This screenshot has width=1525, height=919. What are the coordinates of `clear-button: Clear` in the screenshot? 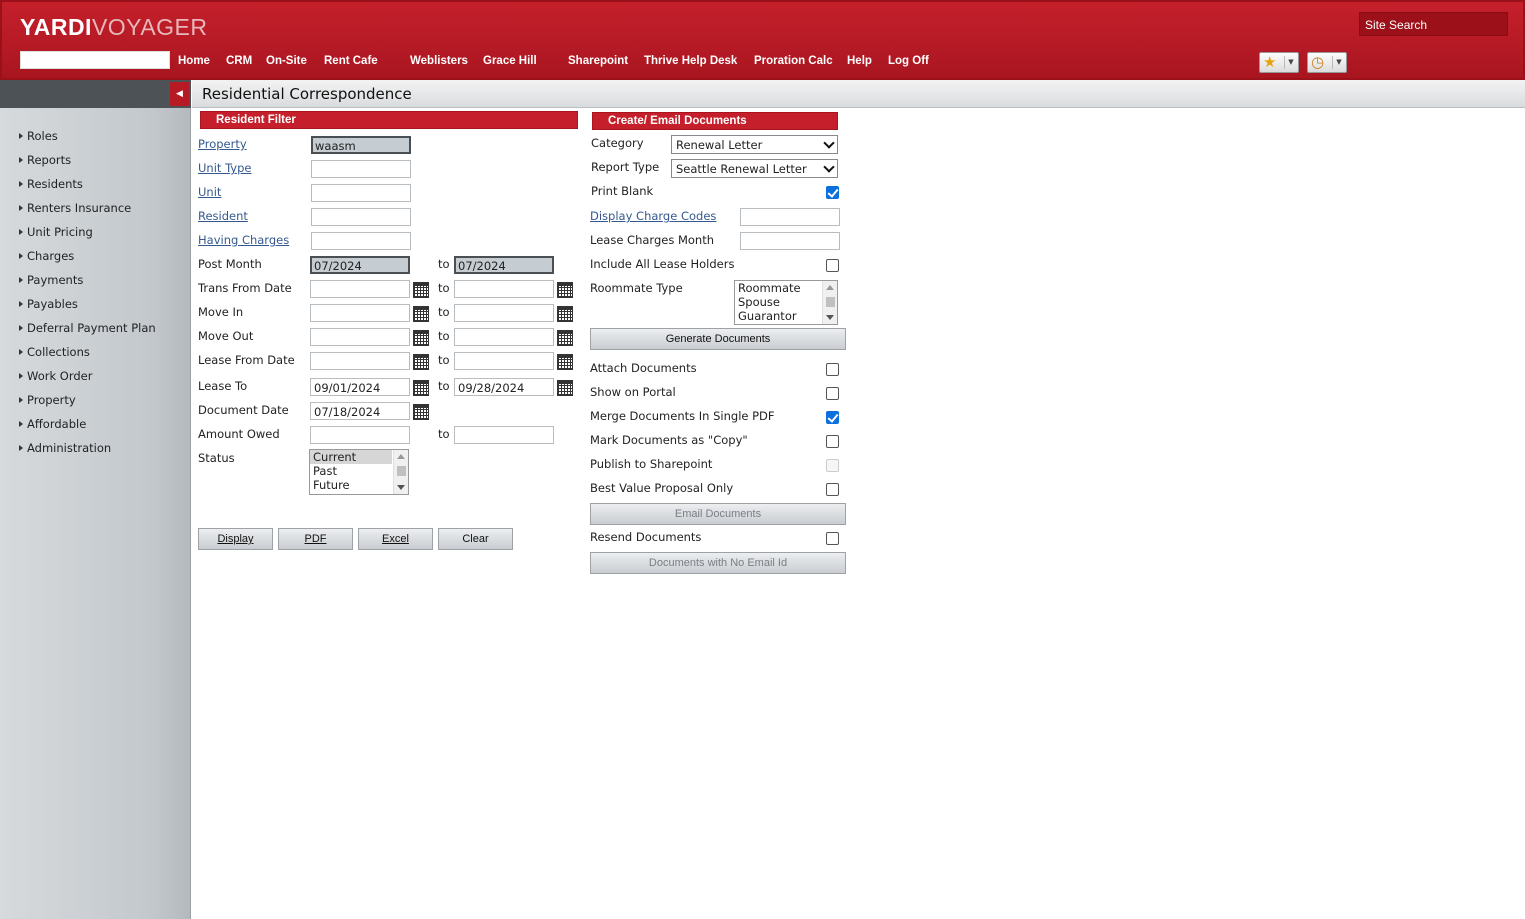 It's located at (475, 539).